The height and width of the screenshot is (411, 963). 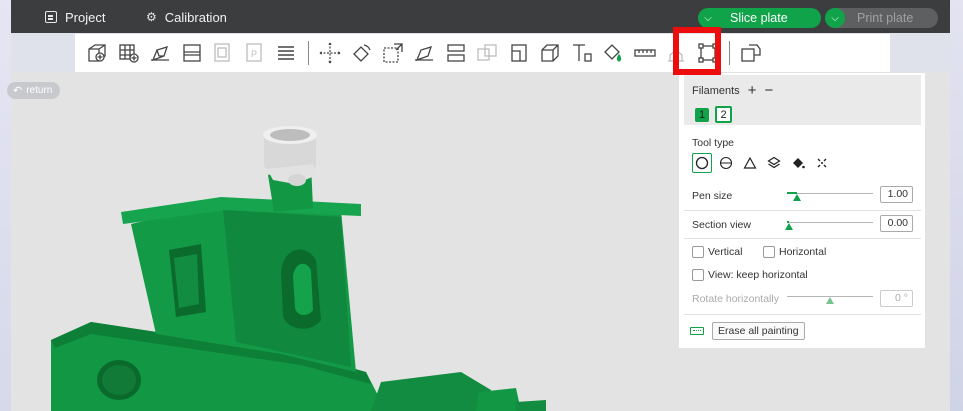 What do you see at coordinates (5, 205) in the screenshot?
I see `window-frame-left` at bounding box center [5, 205].